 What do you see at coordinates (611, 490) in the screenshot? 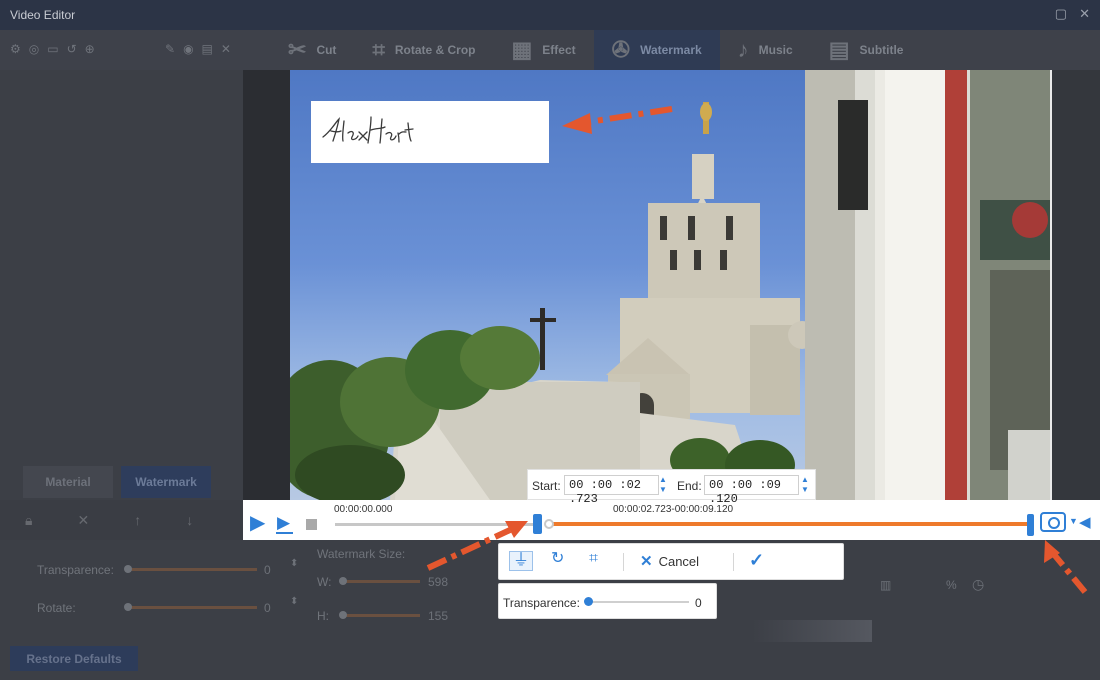
I see `start-time-input: 00 :00 :02 .723` at bounding box center [611, 490].